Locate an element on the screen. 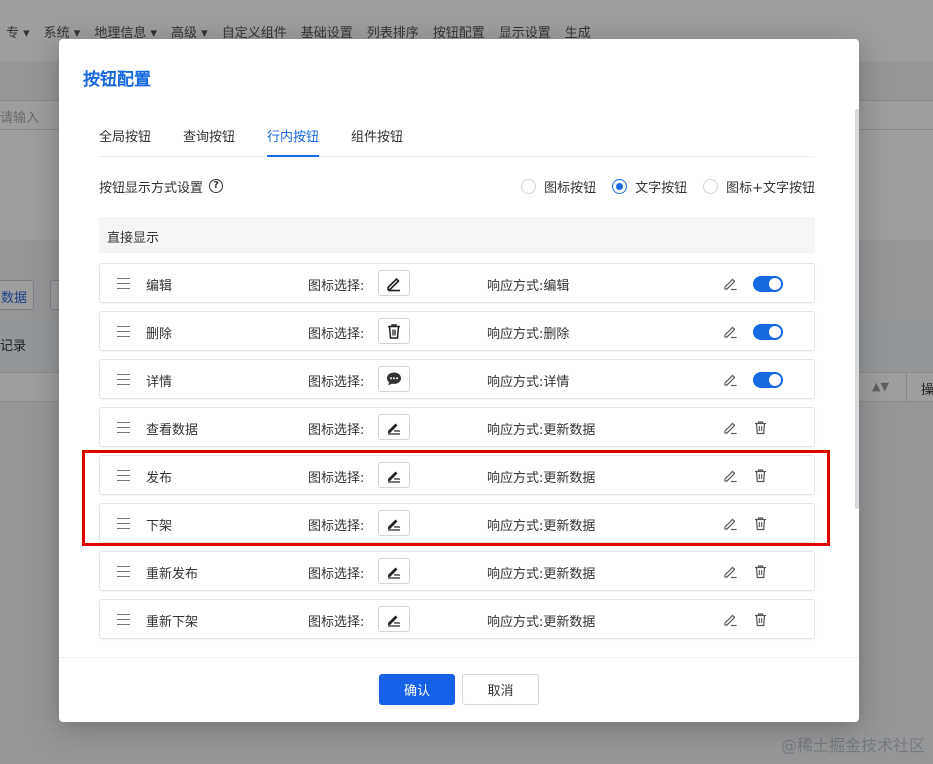 This screenshot has height=764, width=933. display-mode-radio-group: 图标按钮 文字按钮 图标+文字按钮 is located at coordinates (668, 186).